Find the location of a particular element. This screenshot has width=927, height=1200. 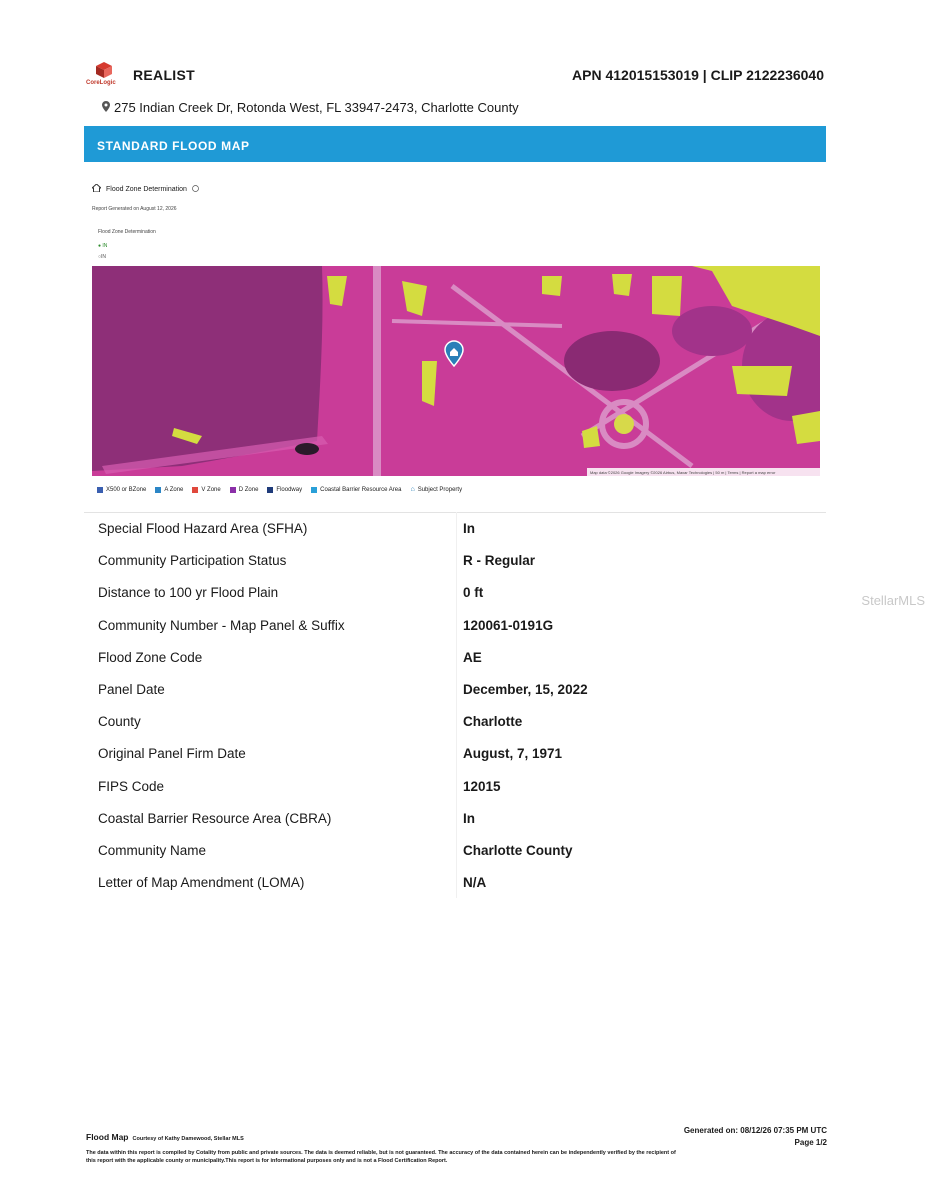

table-row: FIPS Code 12015 is located at coordinates (455, 785).